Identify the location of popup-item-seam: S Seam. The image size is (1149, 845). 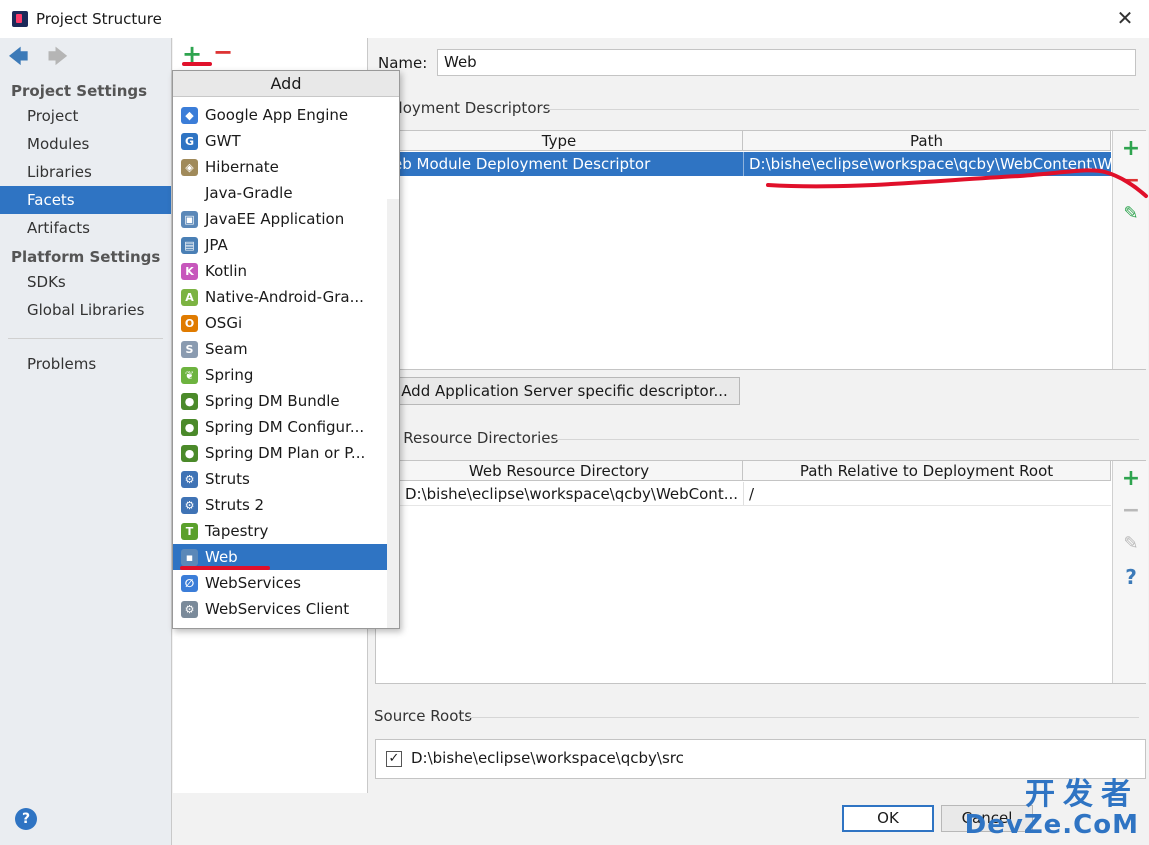
(286, 349).